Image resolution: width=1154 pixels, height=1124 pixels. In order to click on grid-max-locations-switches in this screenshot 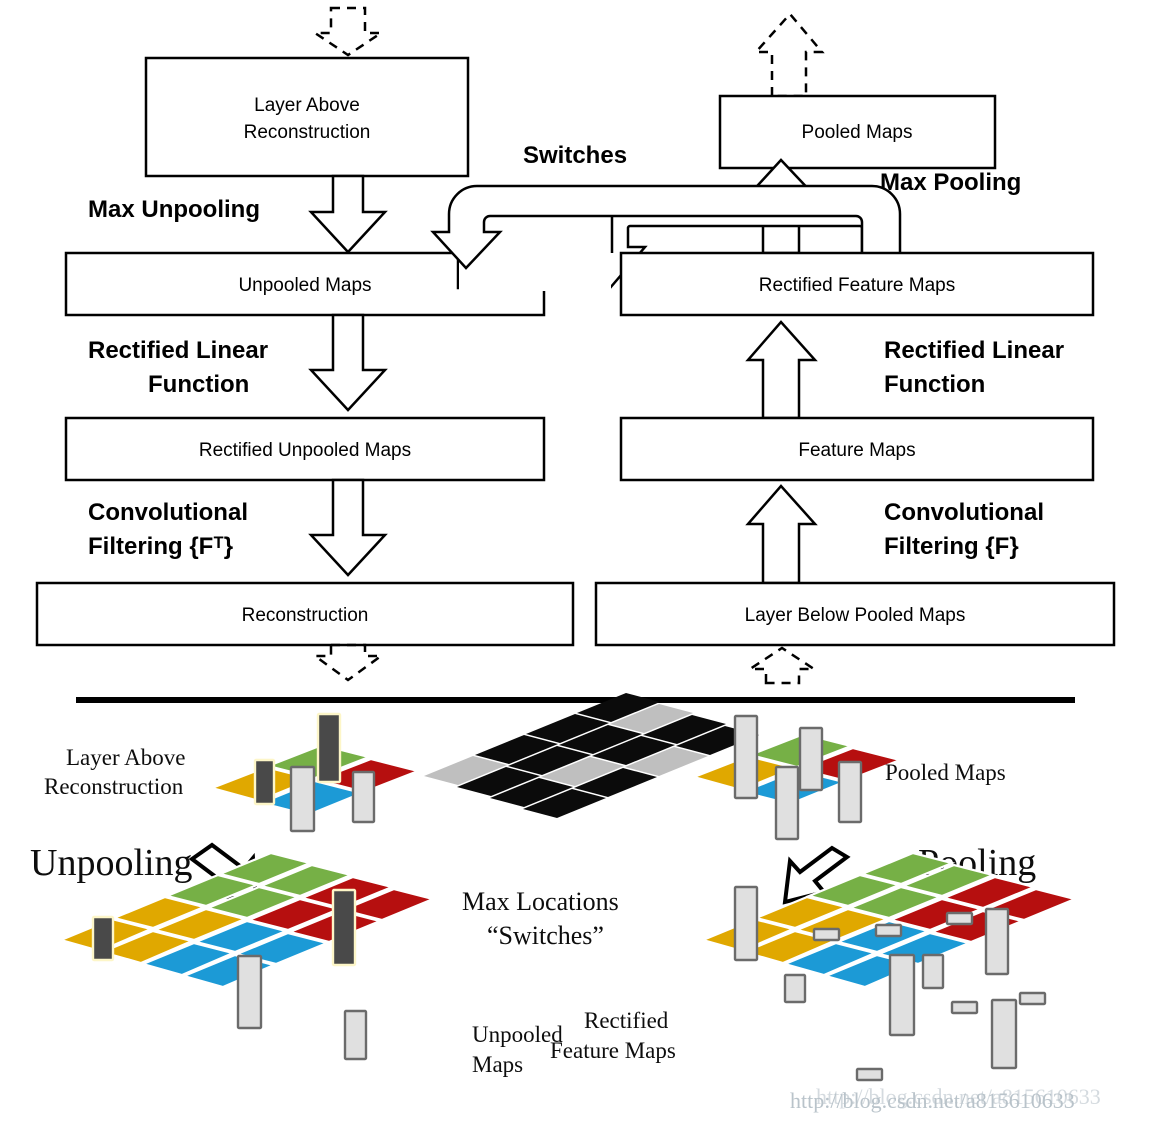, I will do `click(591, 755)`.